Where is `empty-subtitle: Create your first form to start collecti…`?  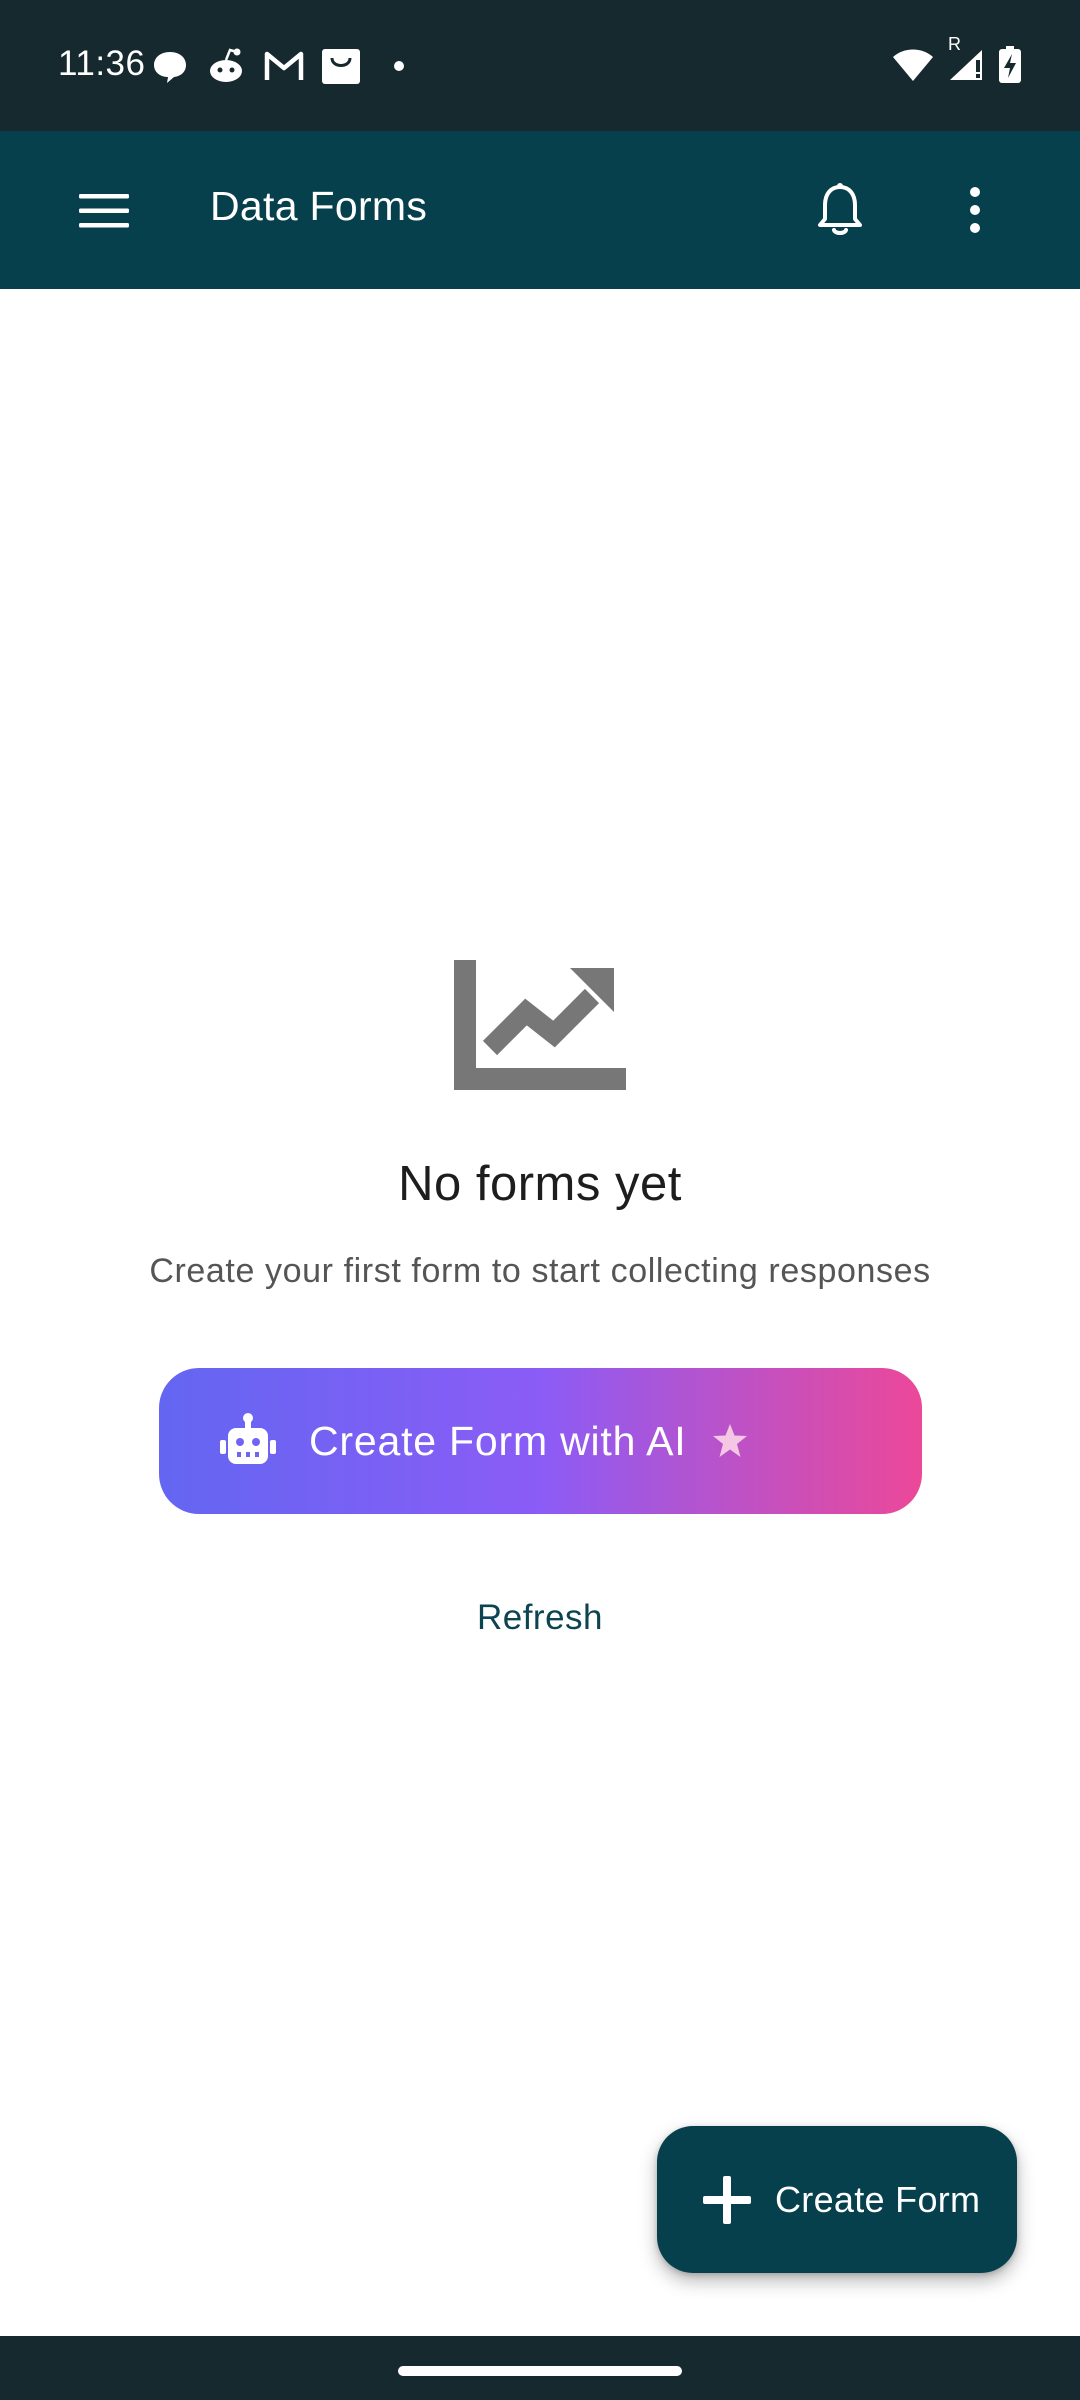
empty-subtitle: Create your first form to start collecti… is located at coordinates (540, 1271).